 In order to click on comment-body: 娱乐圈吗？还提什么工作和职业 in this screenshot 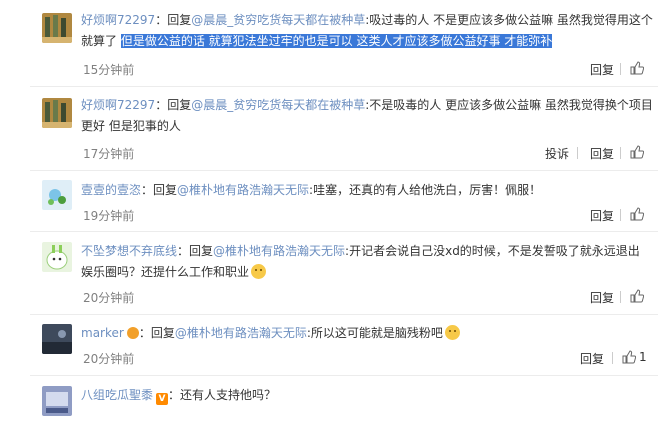, I will do `click(165, 272)`.